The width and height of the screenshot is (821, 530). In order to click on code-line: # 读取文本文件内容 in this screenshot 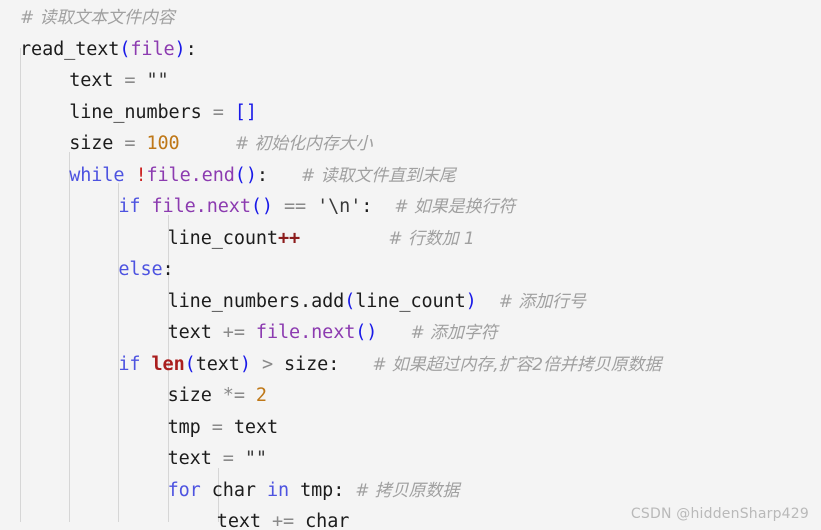, I will do `click(410, 18)`.